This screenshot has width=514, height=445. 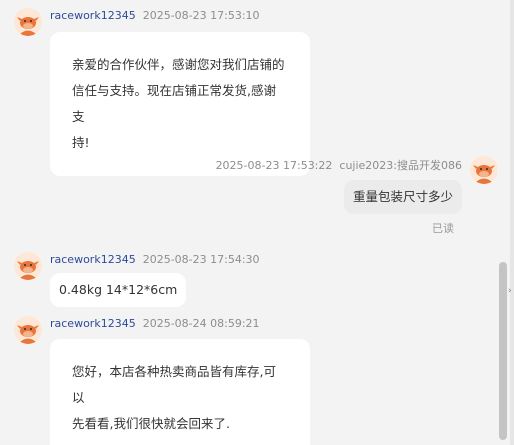 What do you see at coordinates (174, 384) in the screenshot?
I see `message-text-line: 您好，本店各种热卖商品皆有库存,可以` at bounding box center [174, 384].